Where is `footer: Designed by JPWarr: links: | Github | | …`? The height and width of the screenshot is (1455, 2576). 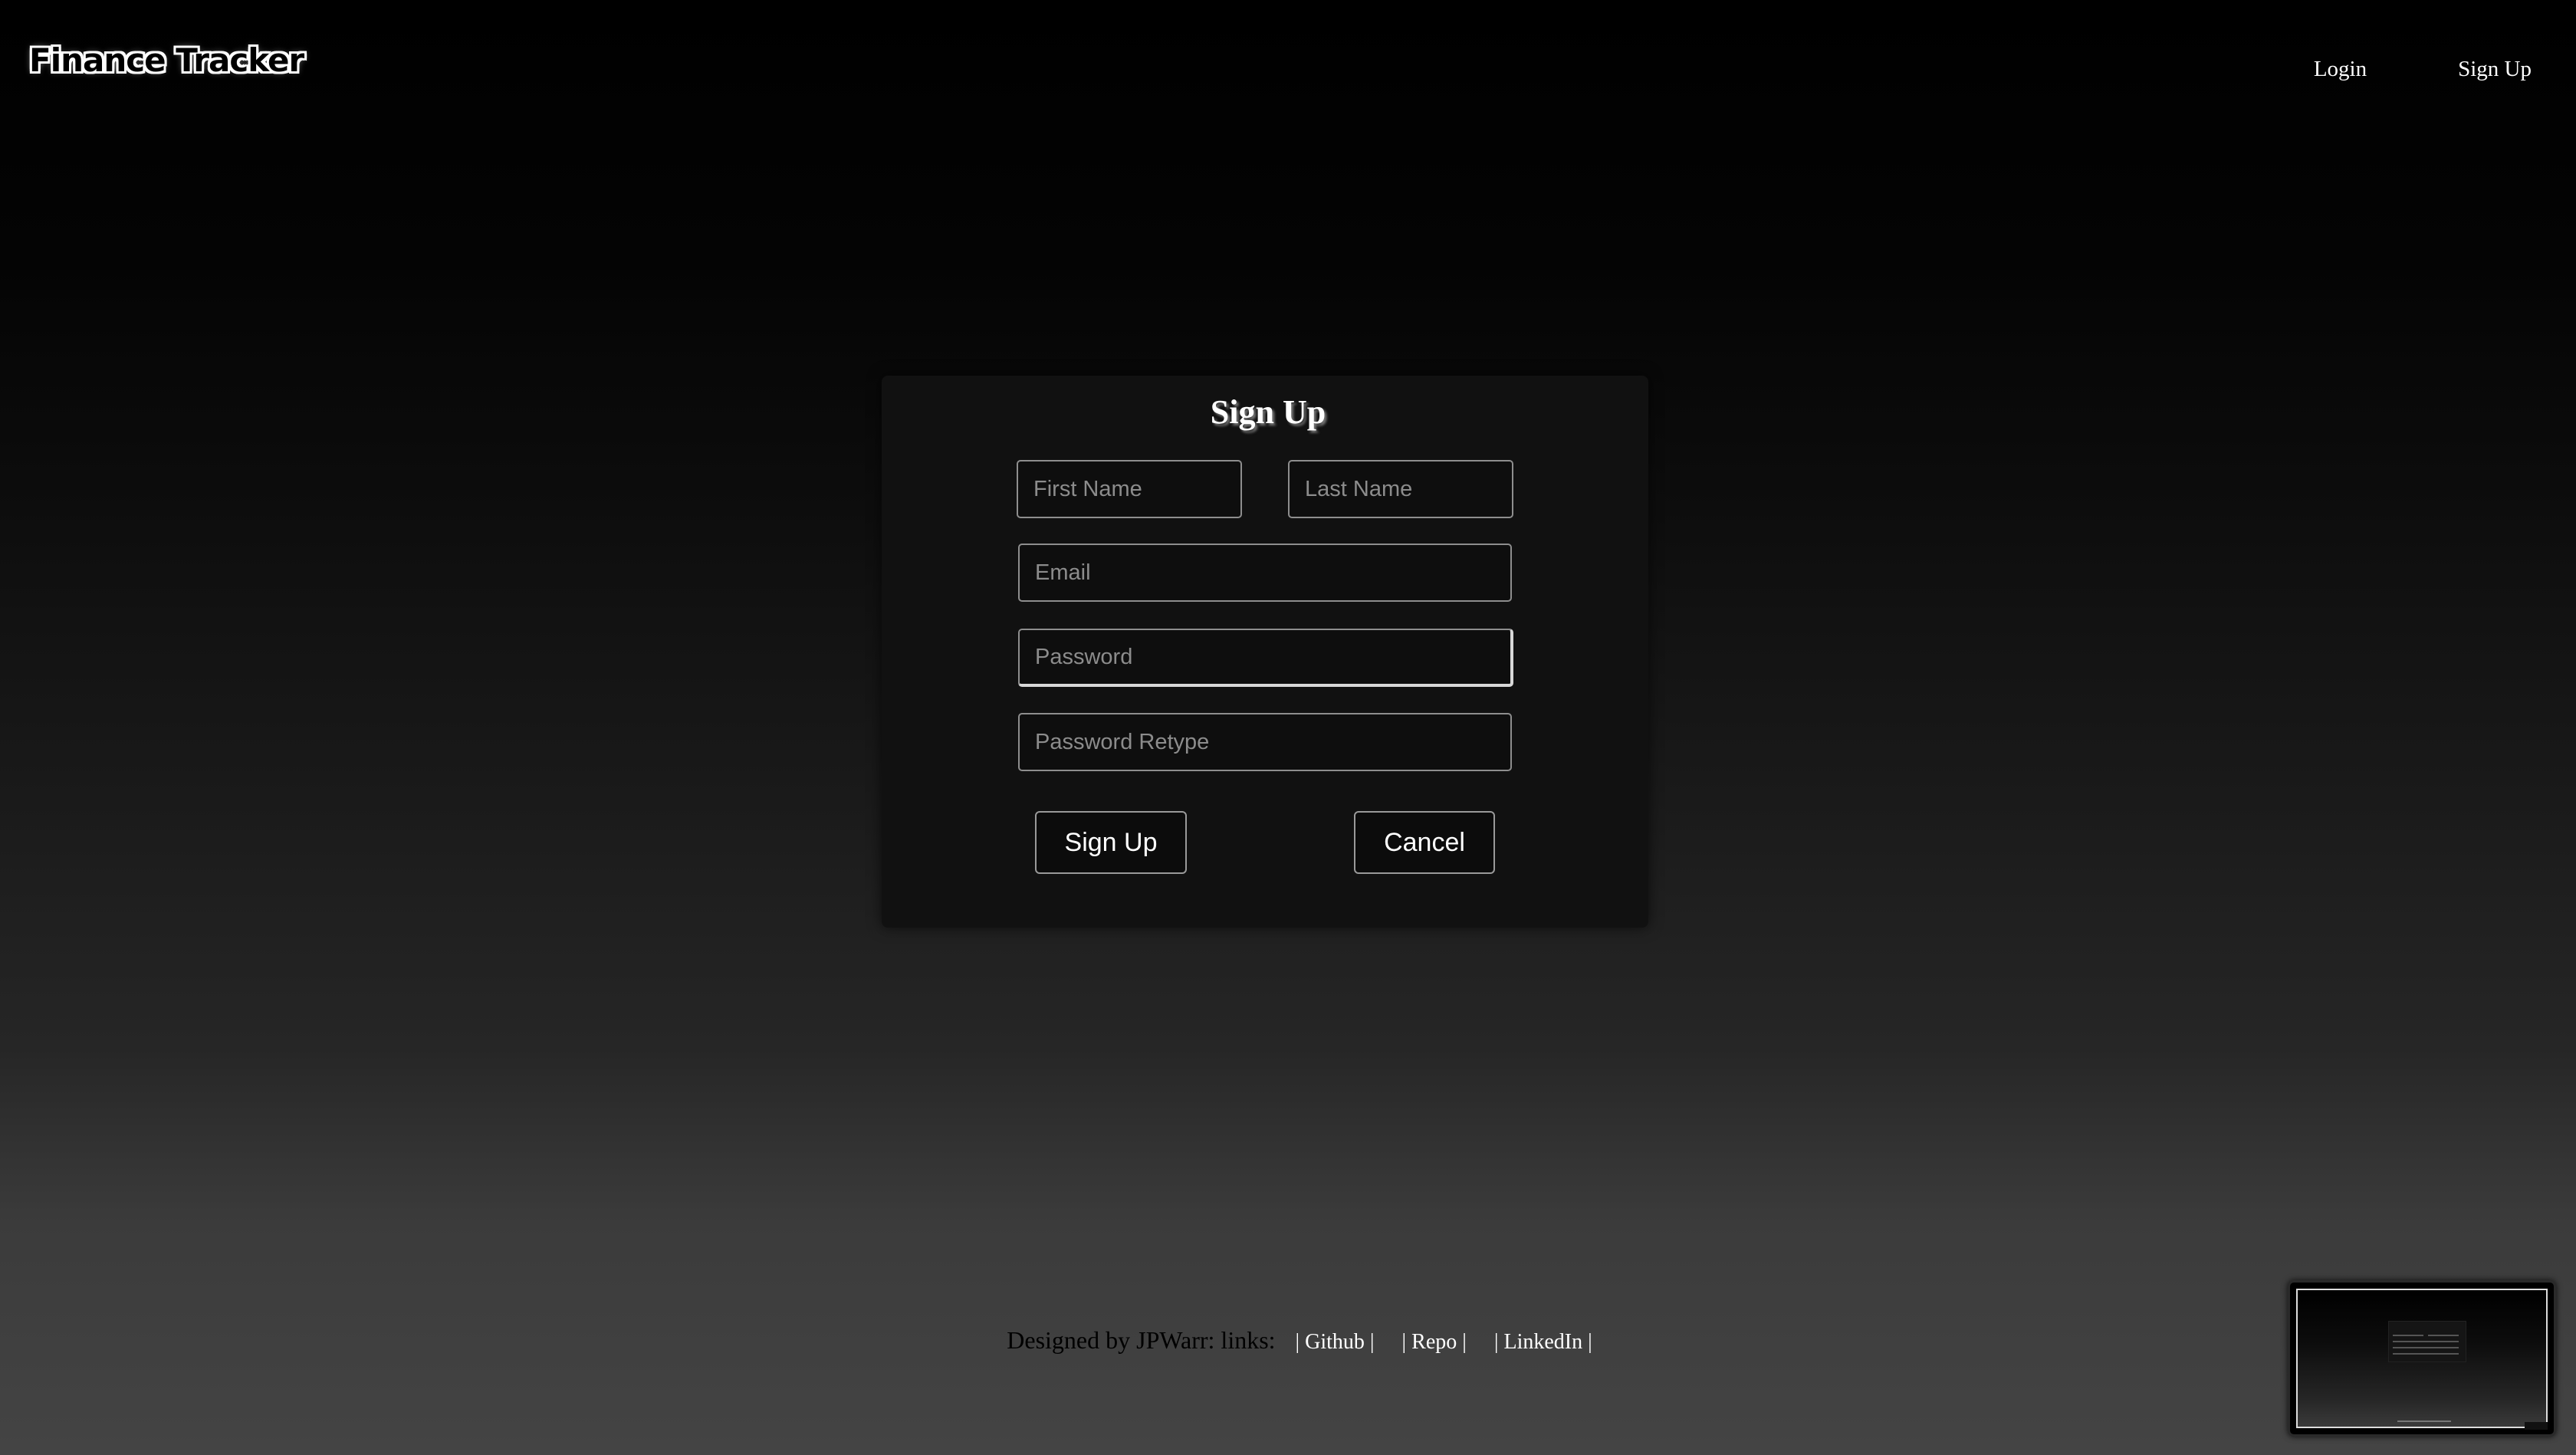
footer: Designed by JPWarr: links: | Github | | … is located at coordinates (1288, 1340).